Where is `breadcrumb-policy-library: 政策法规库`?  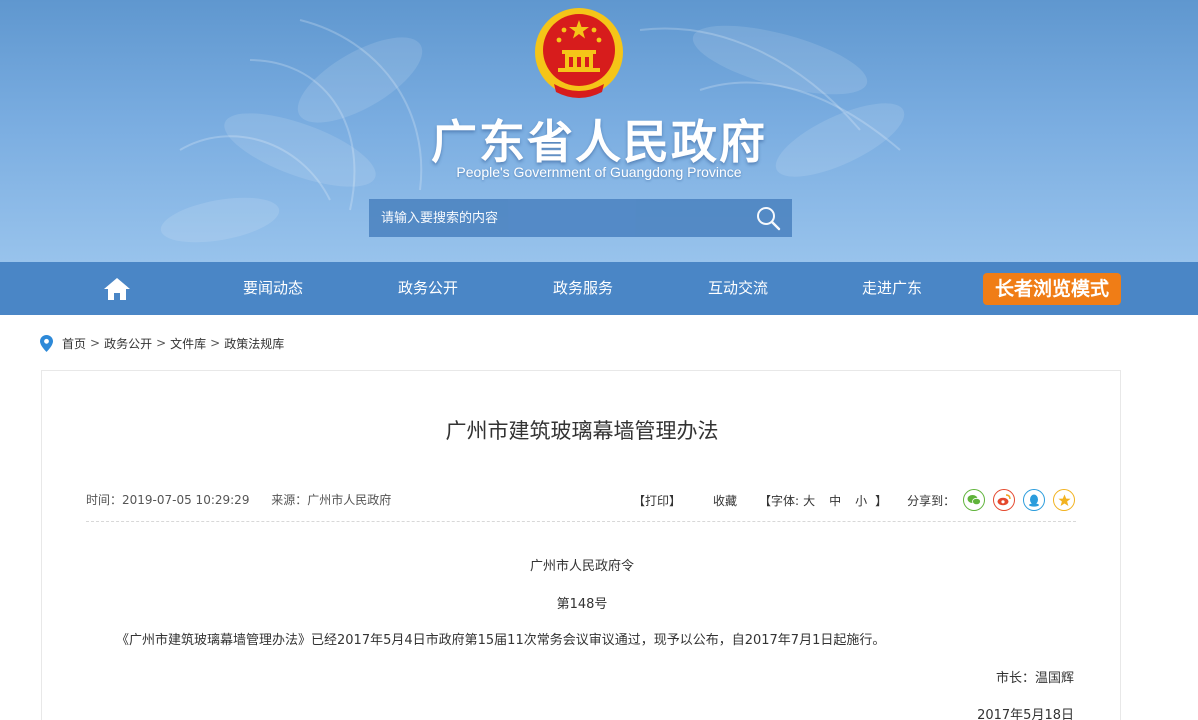
breadcrumb-policy-library: 政策法规库 is located at coordinates (254, 343).